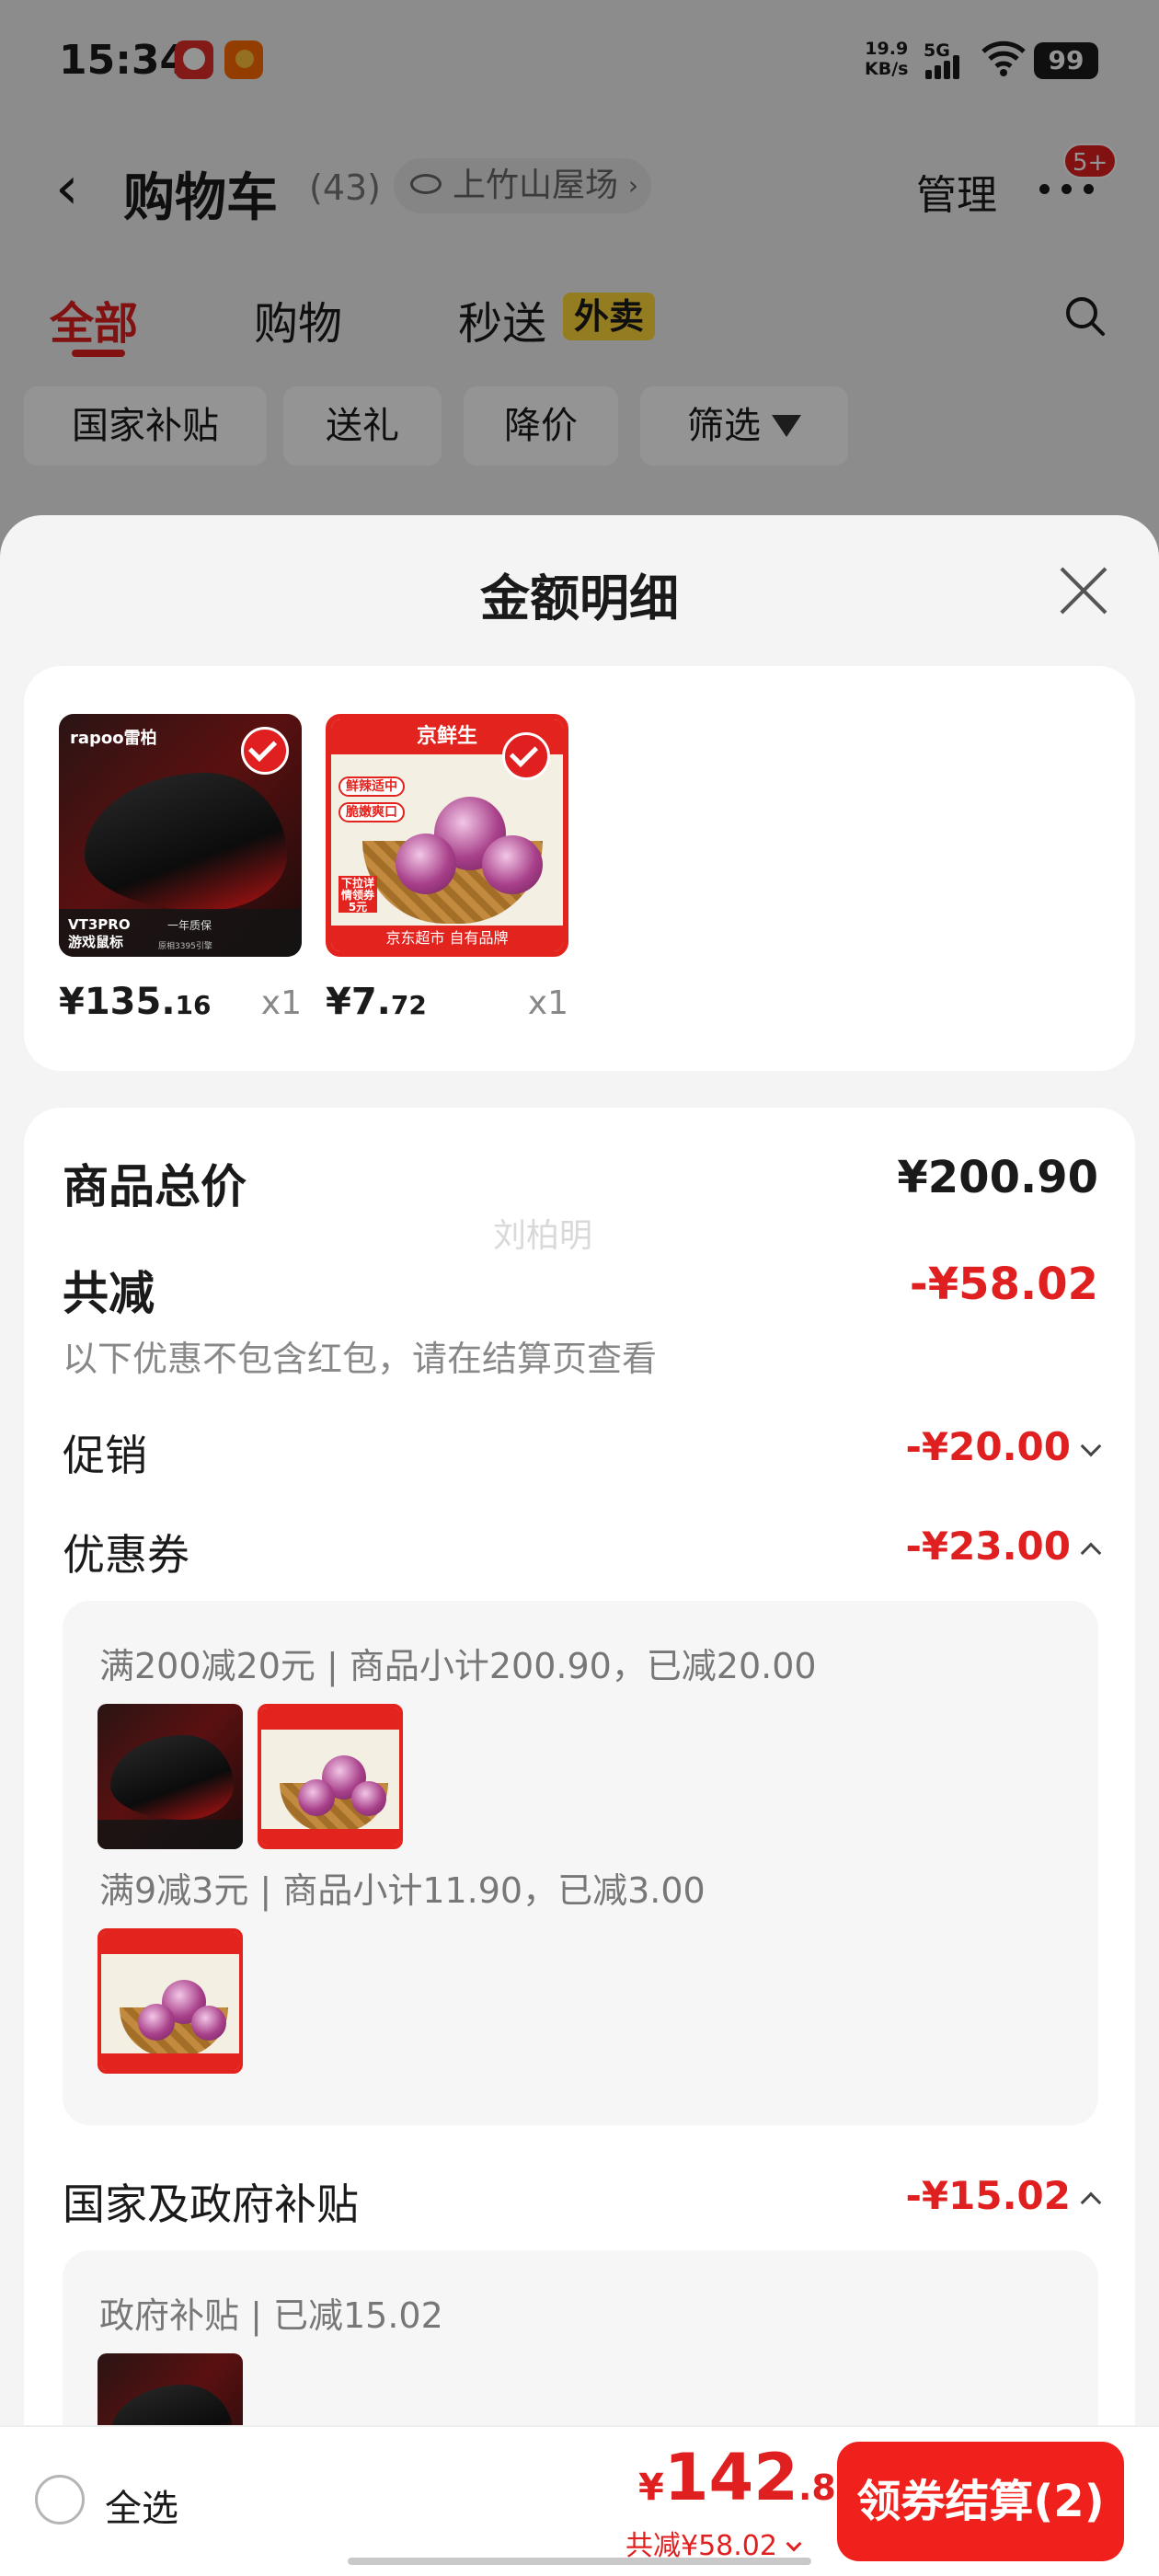  Describe the element at coordinates (402, 1890) in the screenshot. I see `coupon-rule: 满9减3元 | 商品小计11.90，已减3.00` at that location.